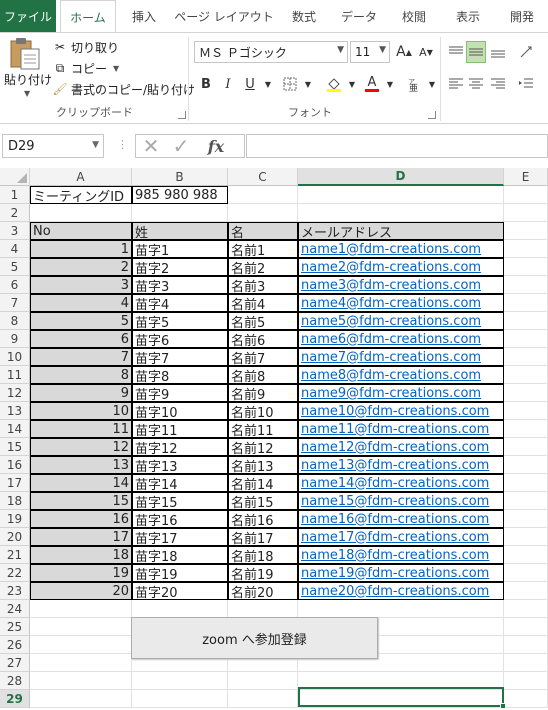  Describe the element at coordinates (304, 16) in the screenshot. I see `tab-formulas: 数式` at that location.